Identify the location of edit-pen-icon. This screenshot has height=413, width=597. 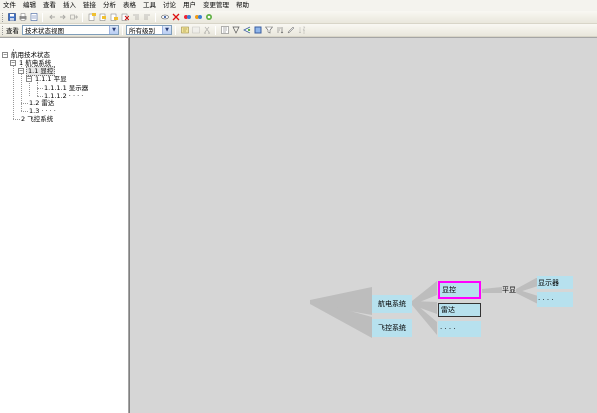
(290, 30).